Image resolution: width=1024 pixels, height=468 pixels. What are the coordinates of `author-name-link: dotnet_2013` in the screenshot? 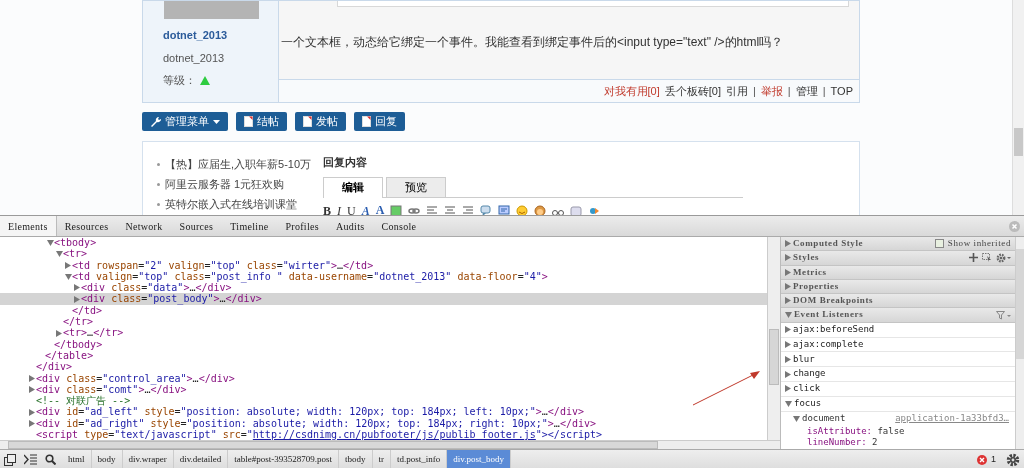 It's located at (220, 35).